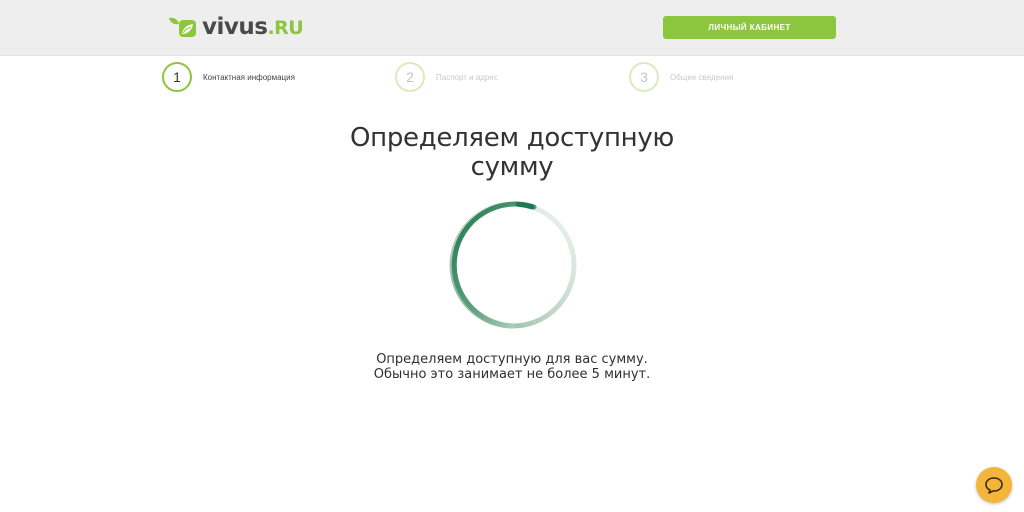 Image resolution: width=1024 pixels, height=512 pixels. I want to click on leaf-logo-icon, so click(182, 27).